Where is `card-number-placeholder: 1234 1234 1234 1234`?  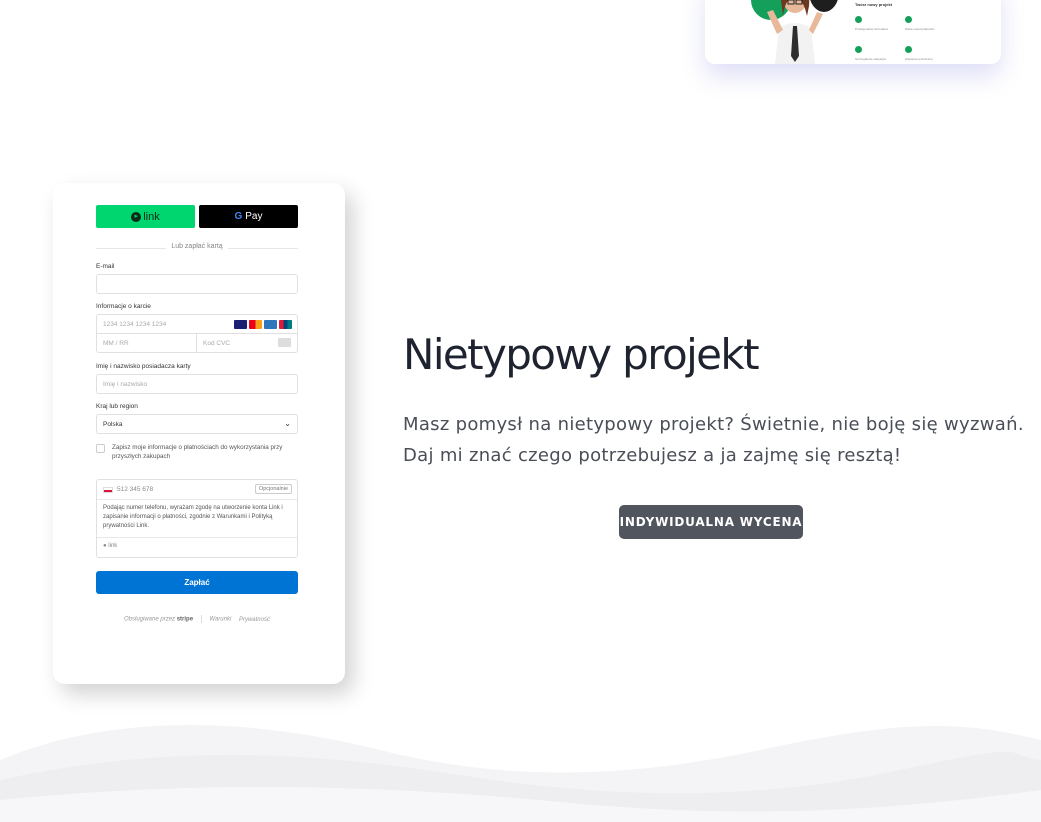
card-number-placeholder: 1234 1234 1234 1234 is located at coordinates (135, 324).